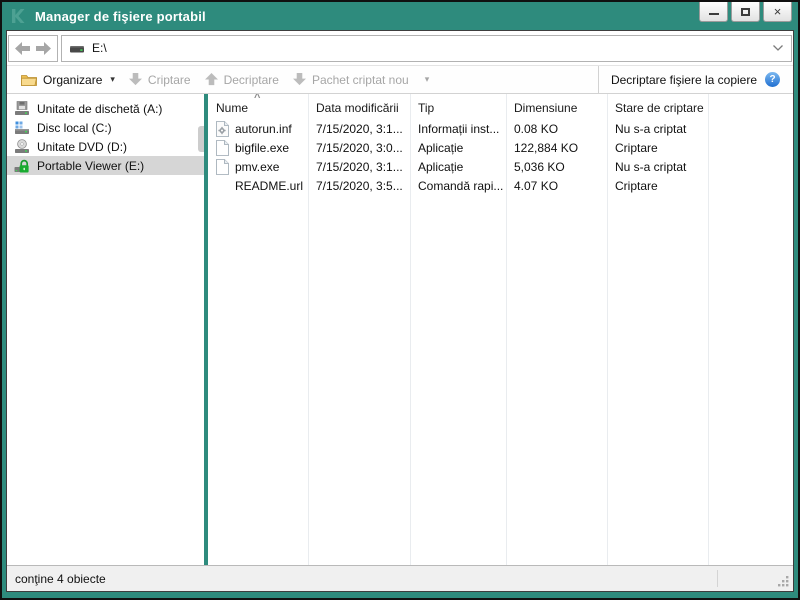 Image resolution: width=800 pixels, height=600 pixels. I want to click on minimize-button, so click(713, 12).